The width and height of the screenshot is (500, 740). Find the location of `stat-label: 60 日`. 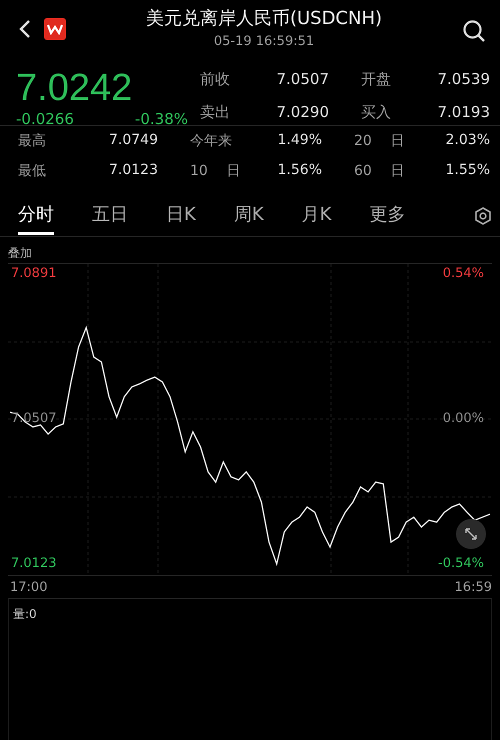

stat-label: 60 日 is located at coordinates (379, 171).